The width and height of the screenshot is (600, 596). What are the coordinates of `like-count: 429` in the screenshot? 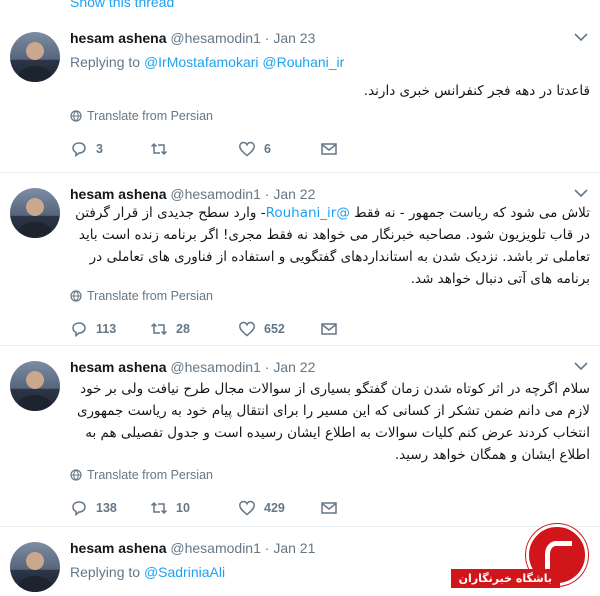 It's located at (274, 508).